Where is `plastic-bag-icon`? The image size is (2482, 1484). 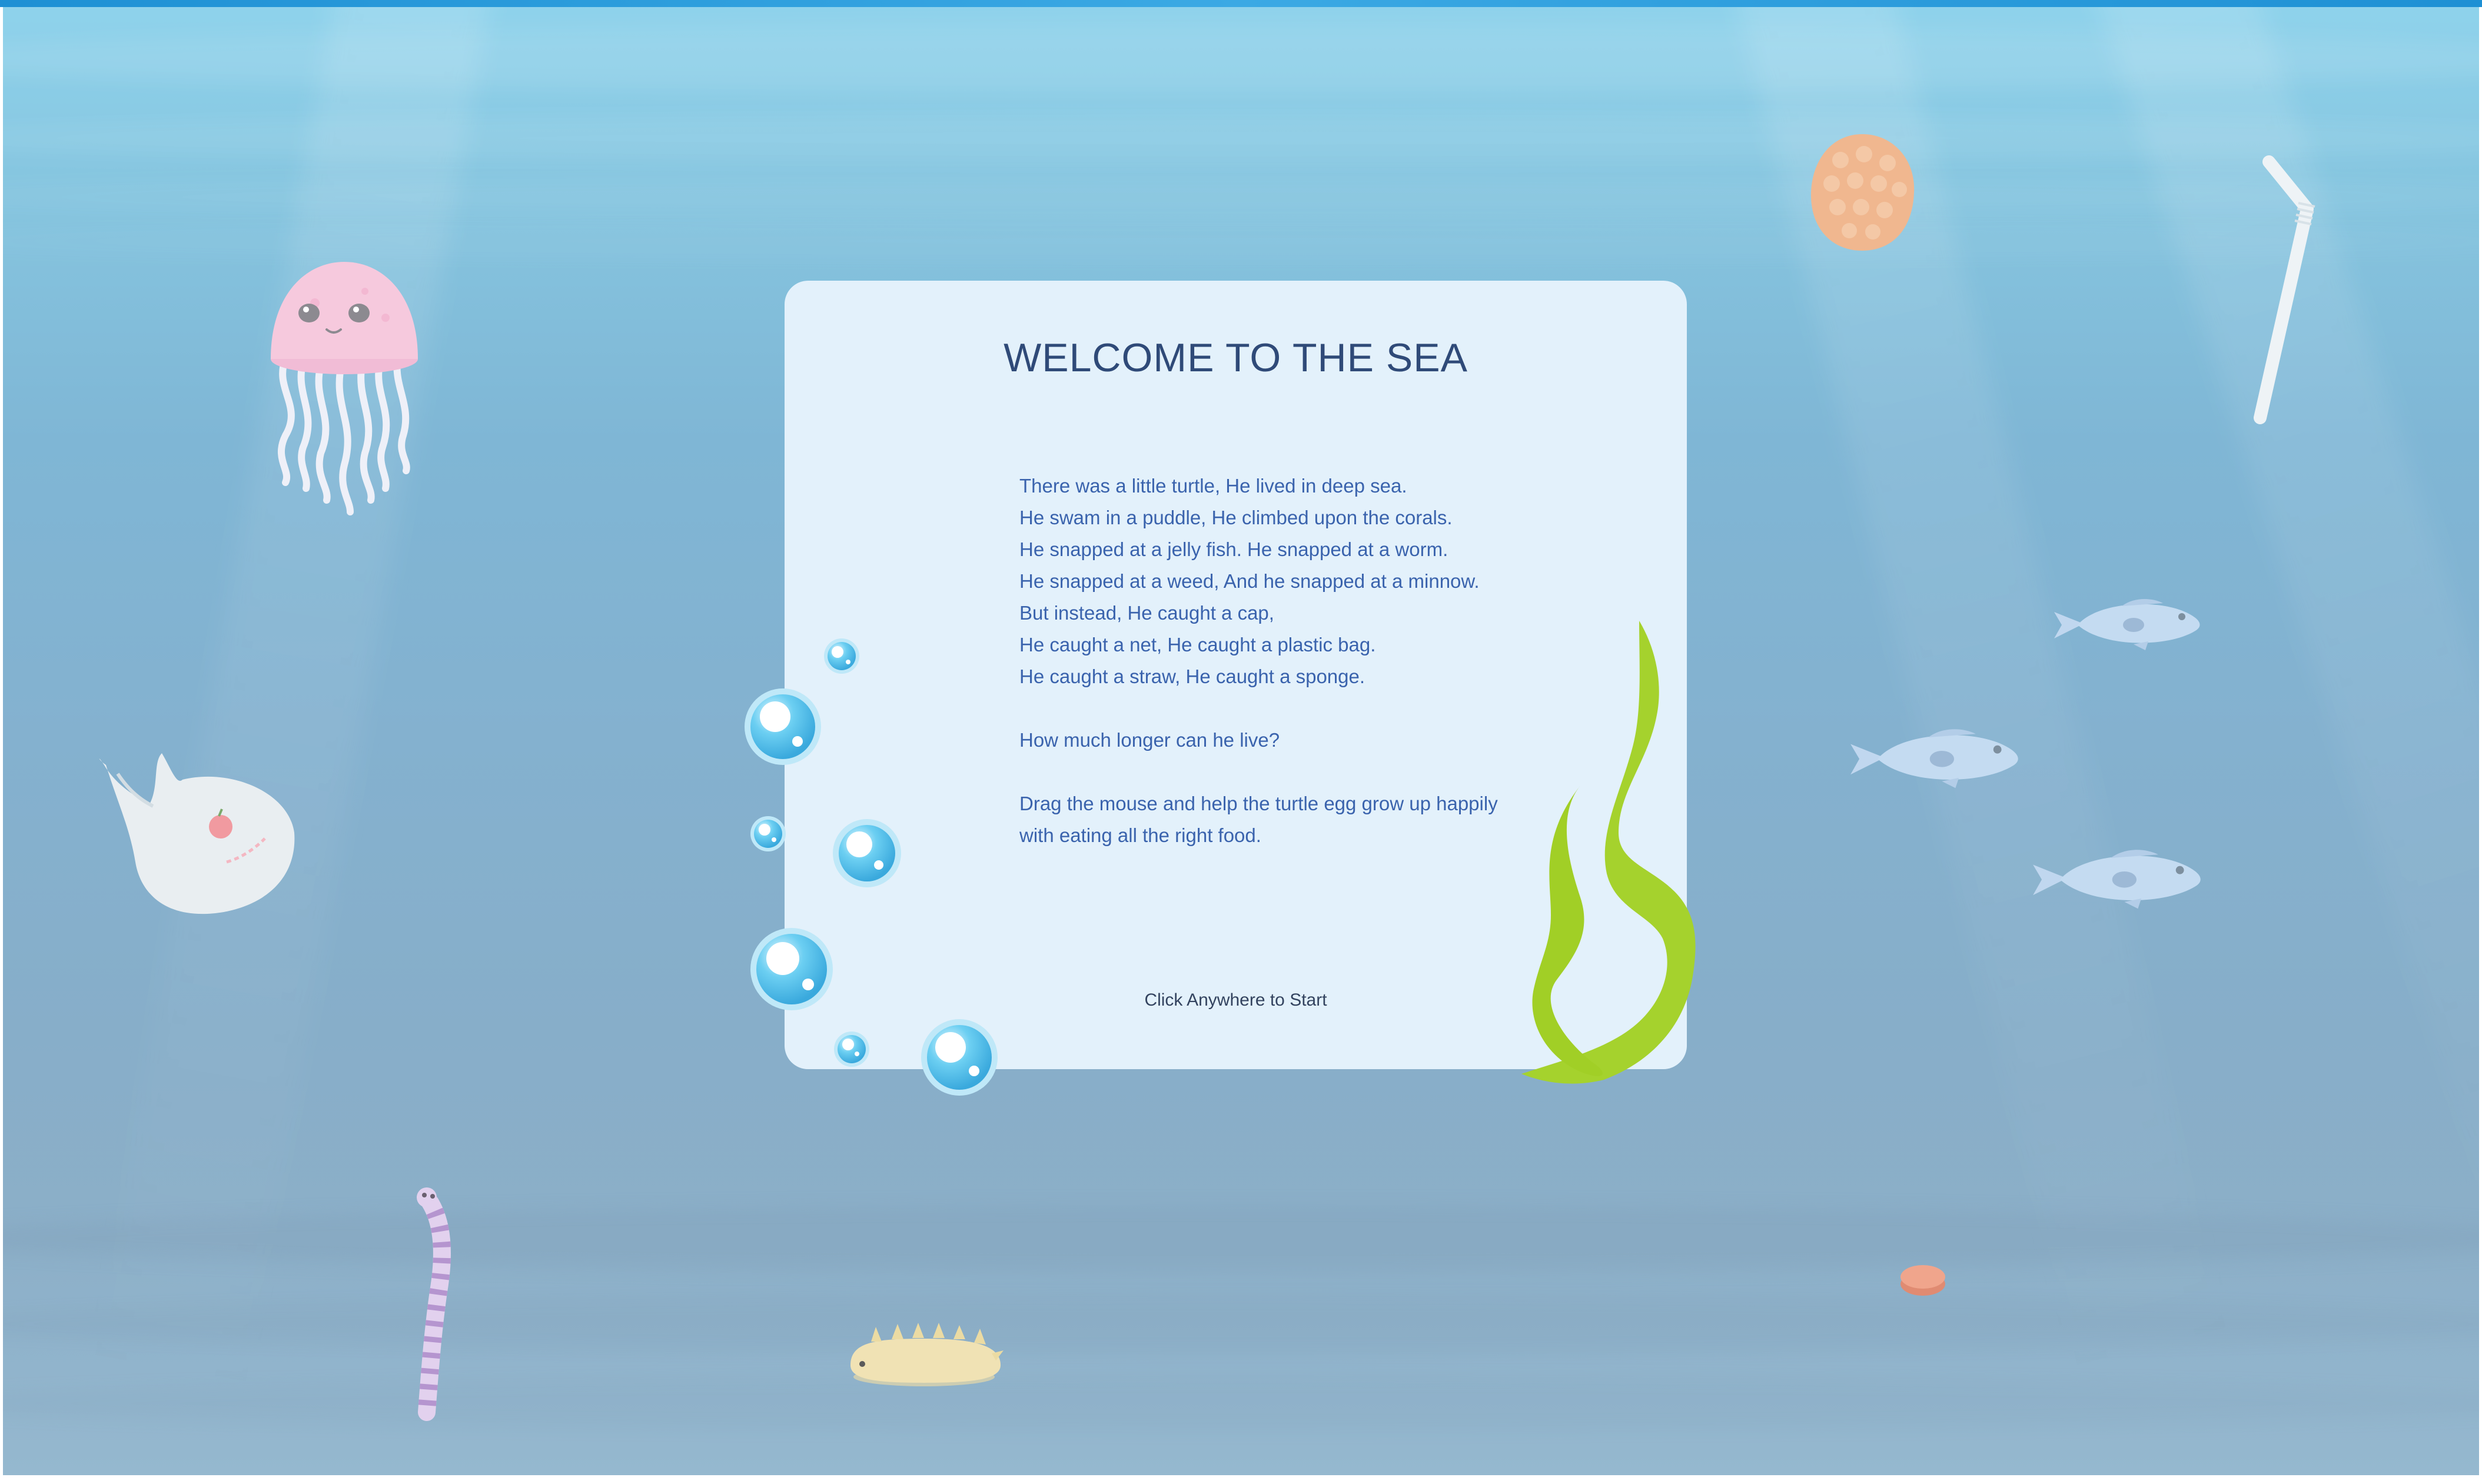
plastic-bag-icon is located at coordinates (197, 831).